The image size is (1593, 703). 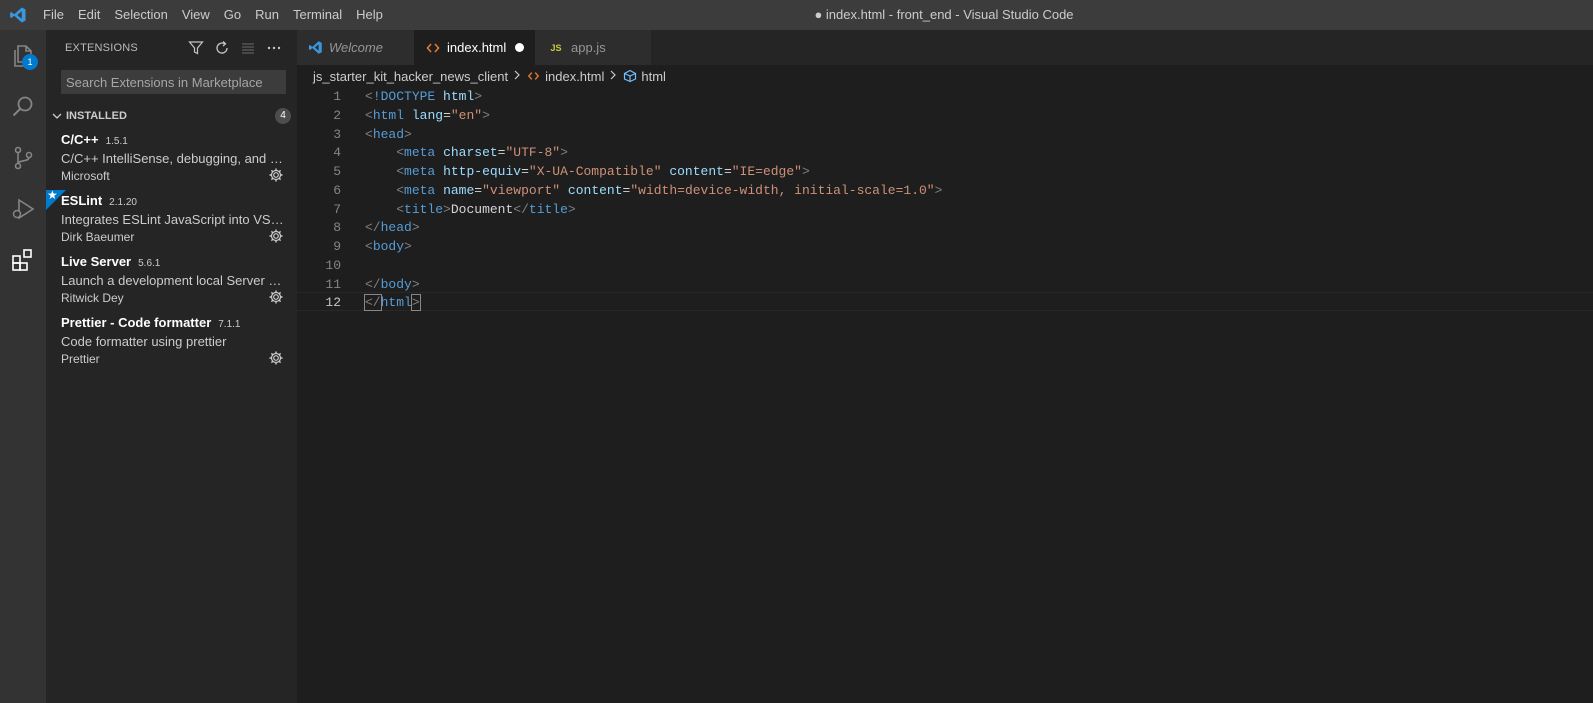 What do you see at coordinates (18, 15) in the screenshot?
I see `vscode-logo-icon` at bounding box center [18, 15].